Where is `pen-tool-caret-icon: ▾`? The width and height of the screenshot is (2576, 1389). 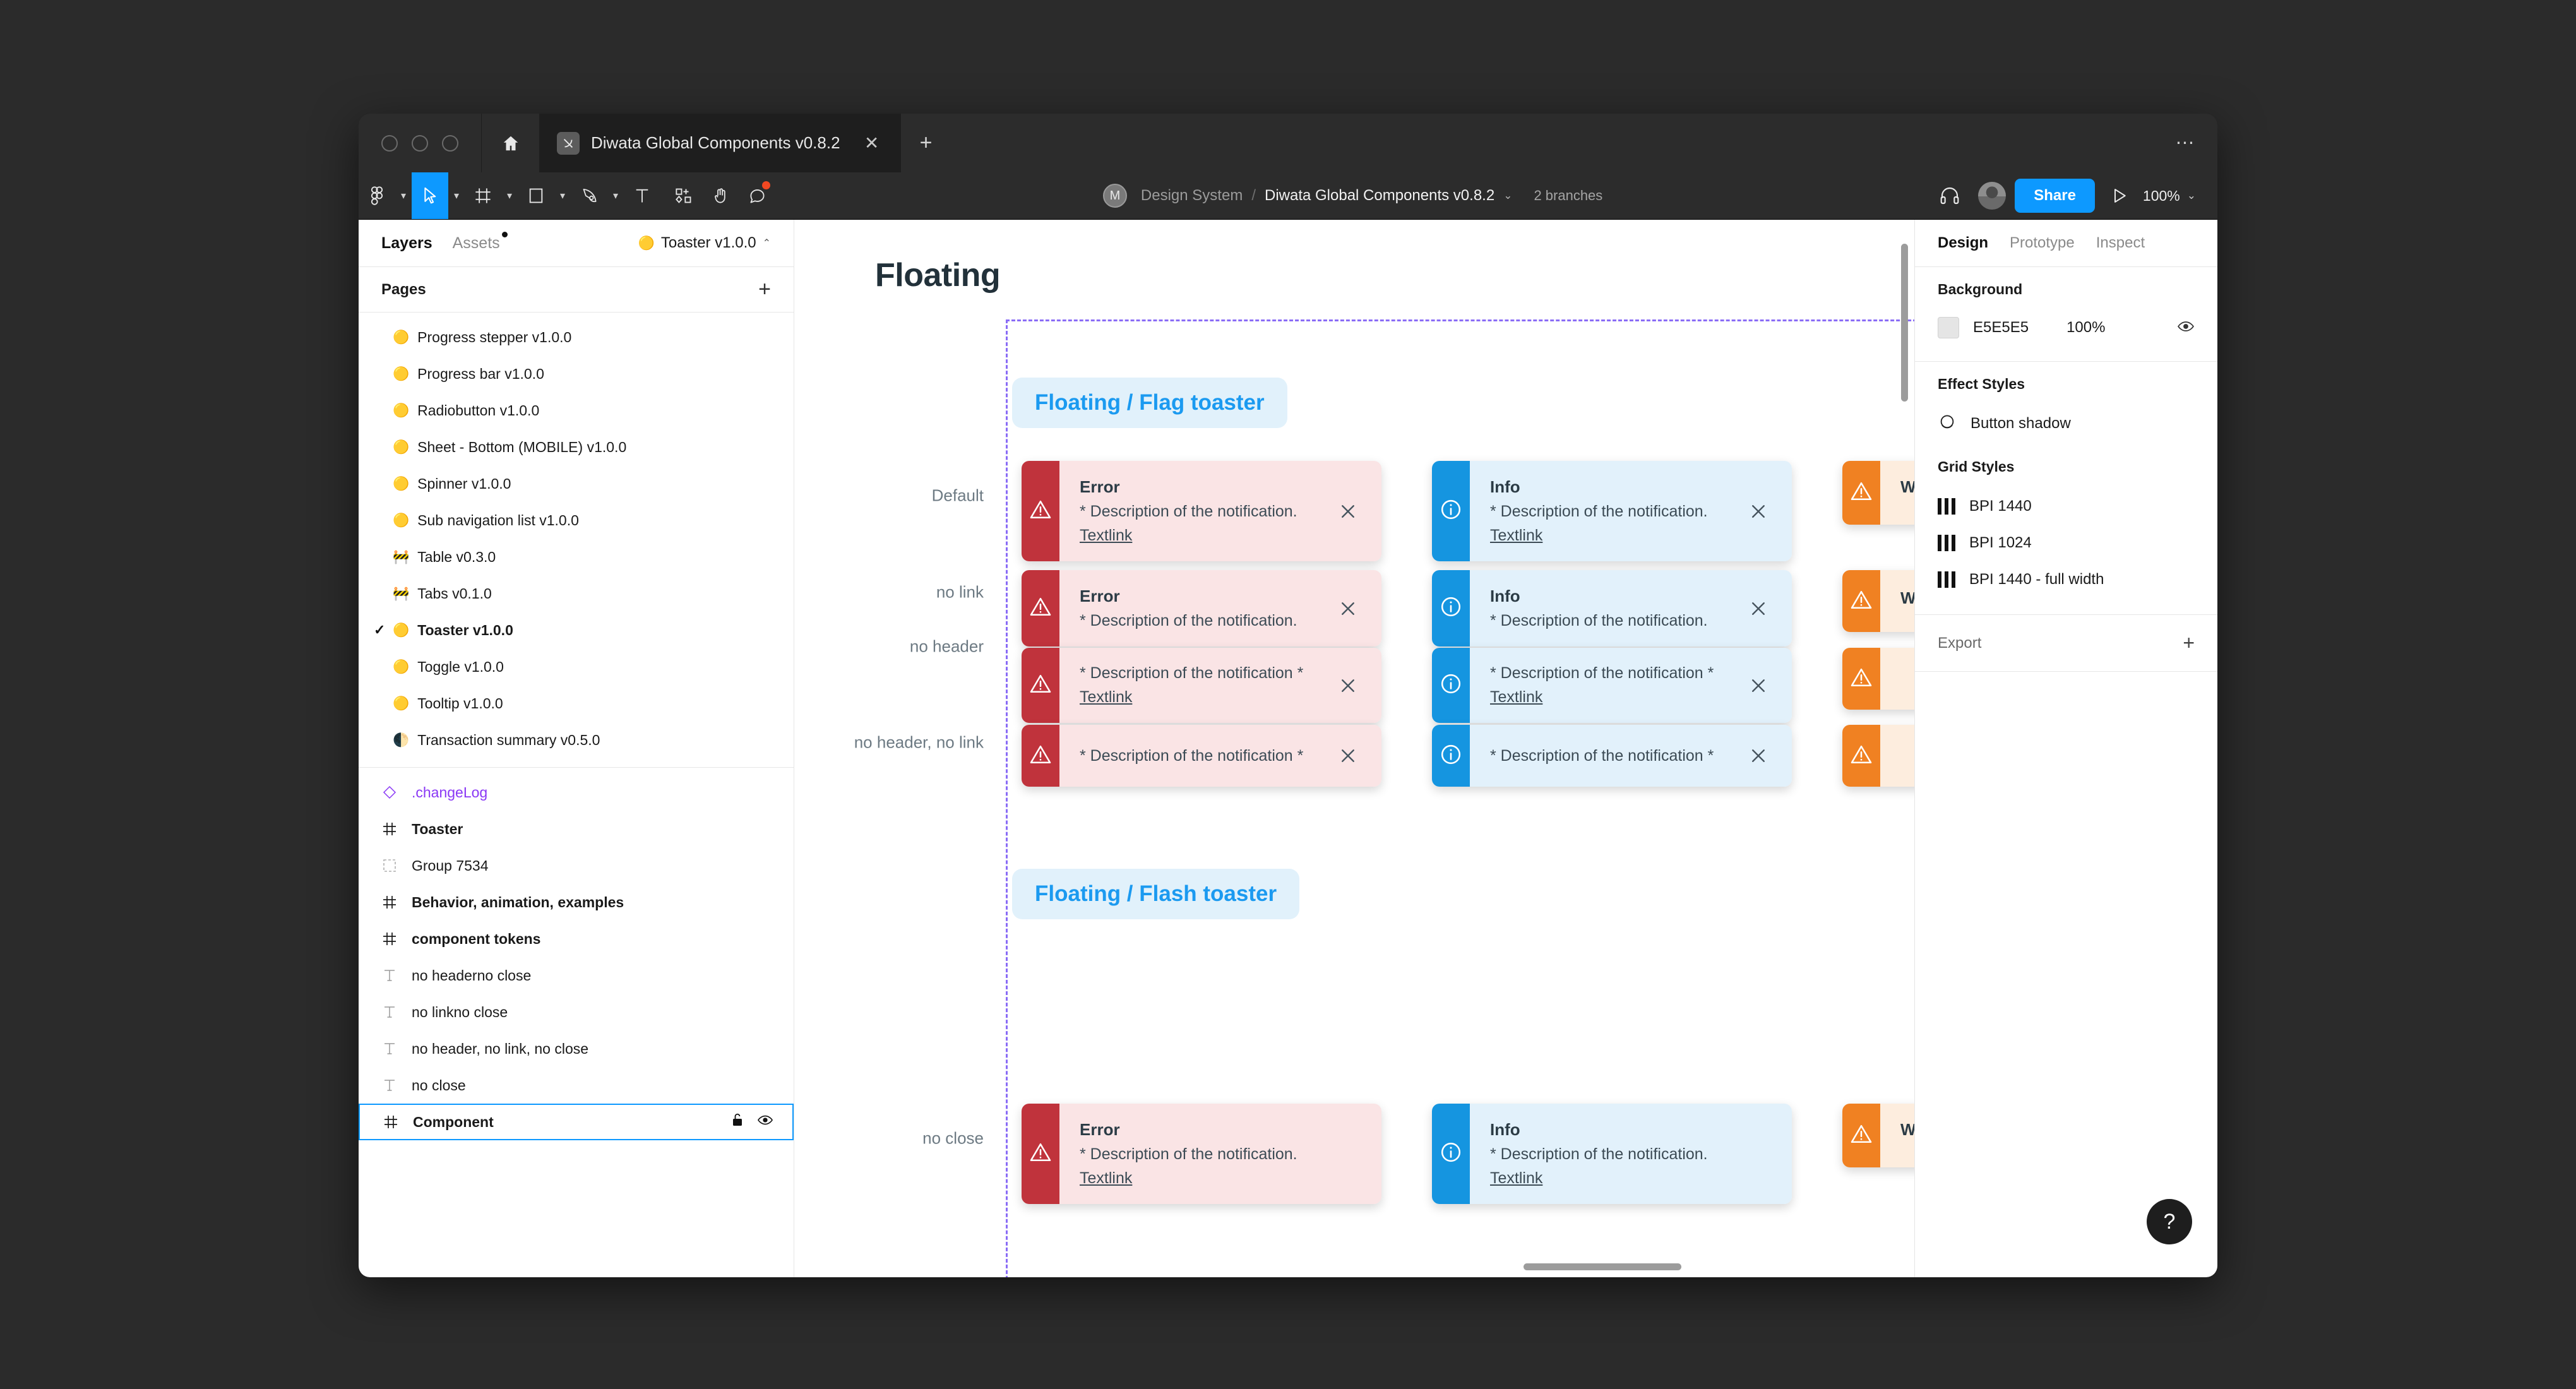
pen-tool-caret-icon: ▾ is located at coordinates (615, 196).